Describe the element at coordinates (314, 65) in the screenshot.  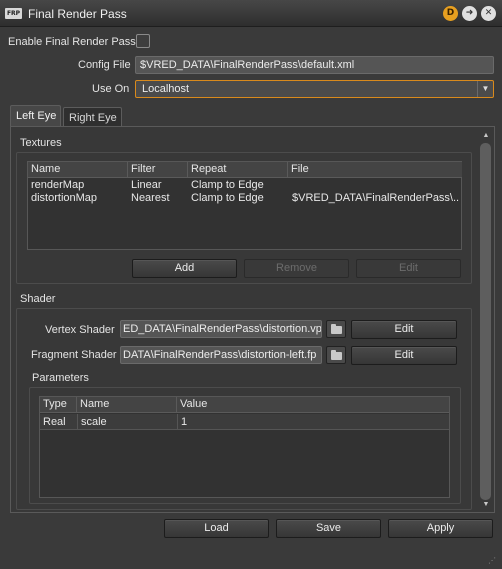
I see `config-file-field: $VRED_DATA\FinalRenderPass\default.xml` at that location.